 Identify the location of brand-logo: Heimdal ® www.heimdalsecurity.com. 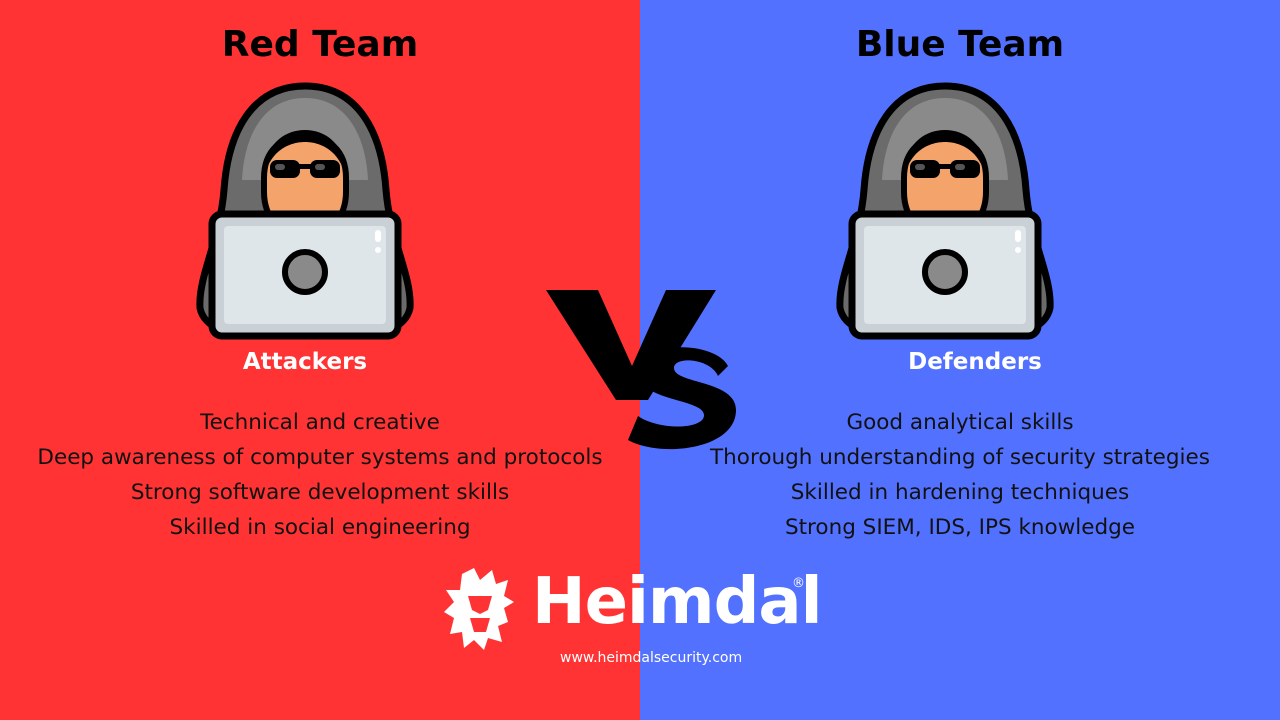
(631, 615).